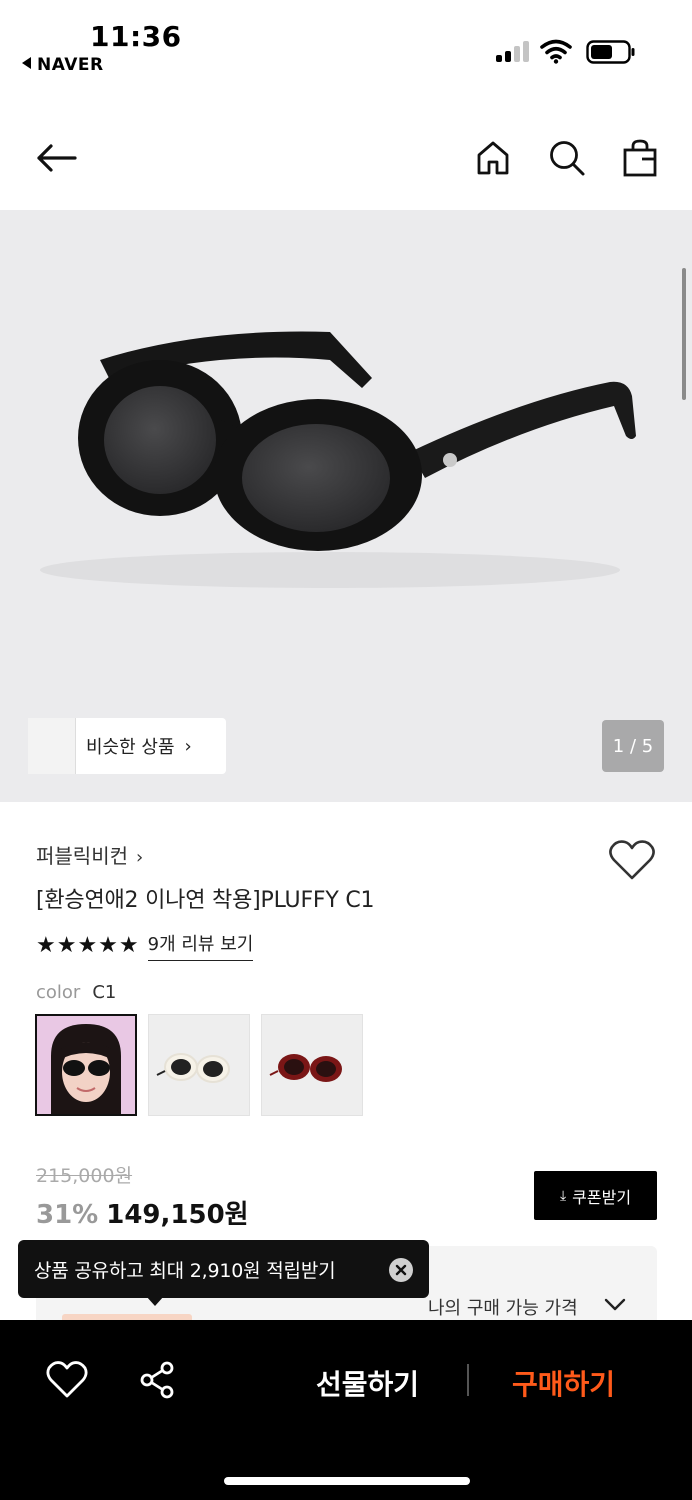 This screenshot has width=692, height=1500. Describe the element at coordinates (346, 1410) in the screenshot. I see `bottom-action-bar: 선물하기 구매하기` at that location.